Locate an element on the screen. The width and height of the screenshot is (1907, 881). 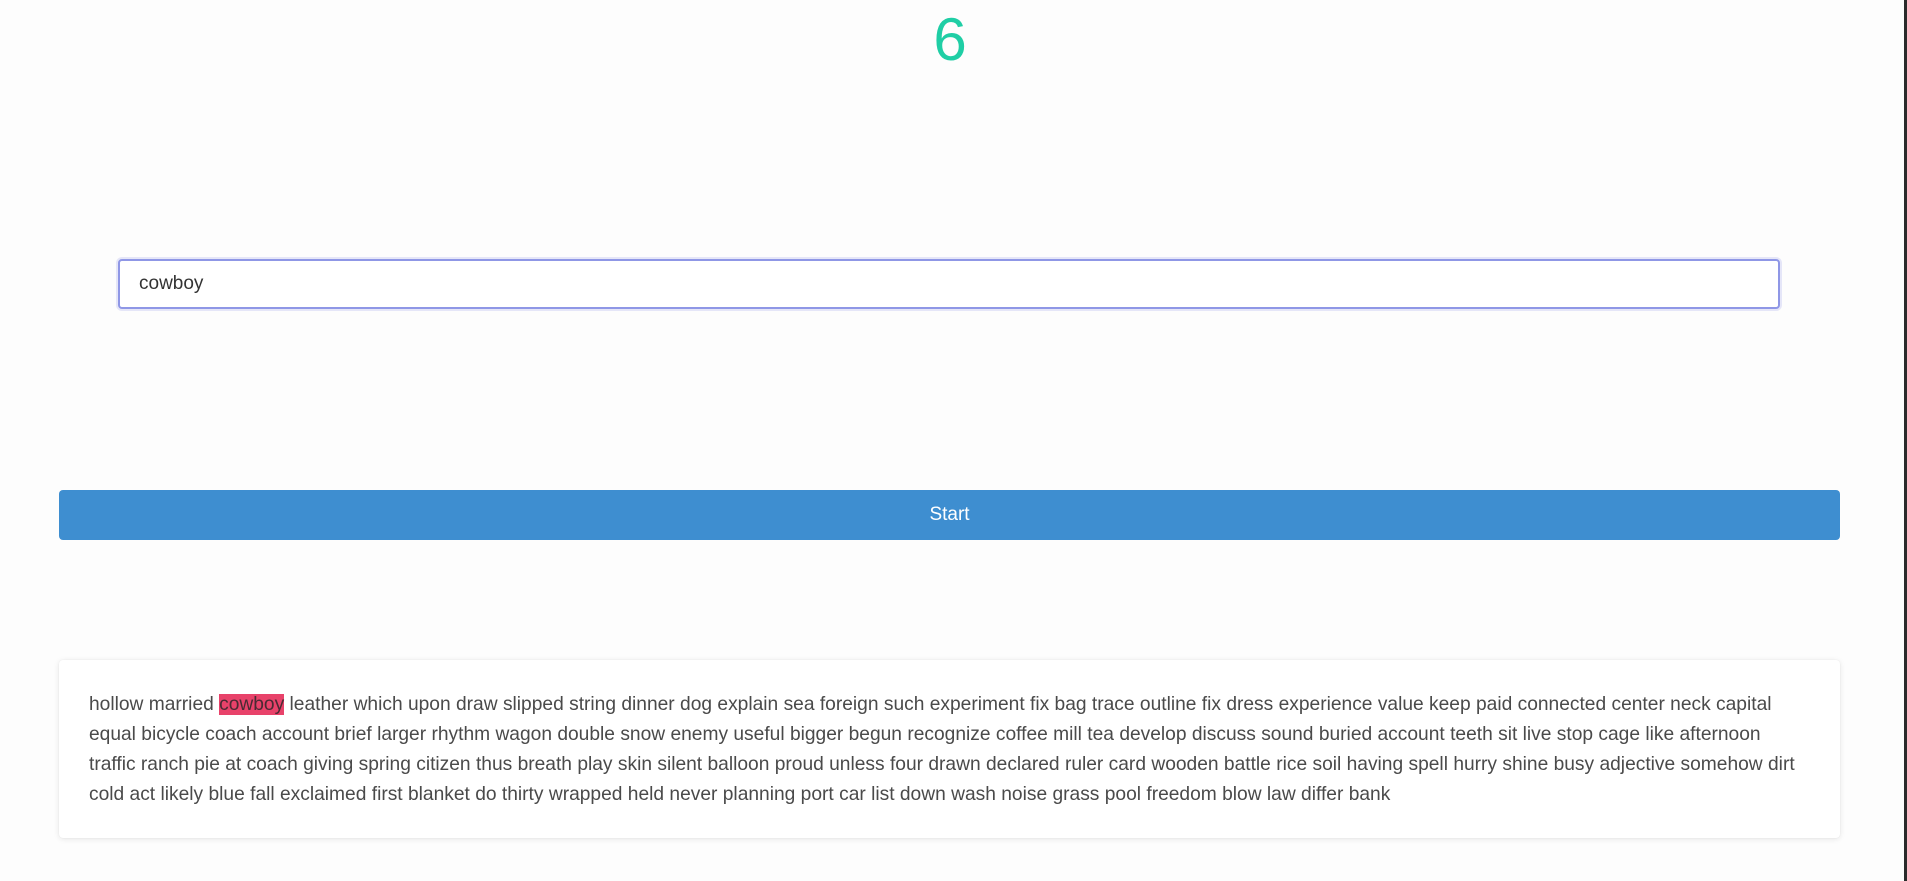
word: buried is located at coordinates (1345, 734).